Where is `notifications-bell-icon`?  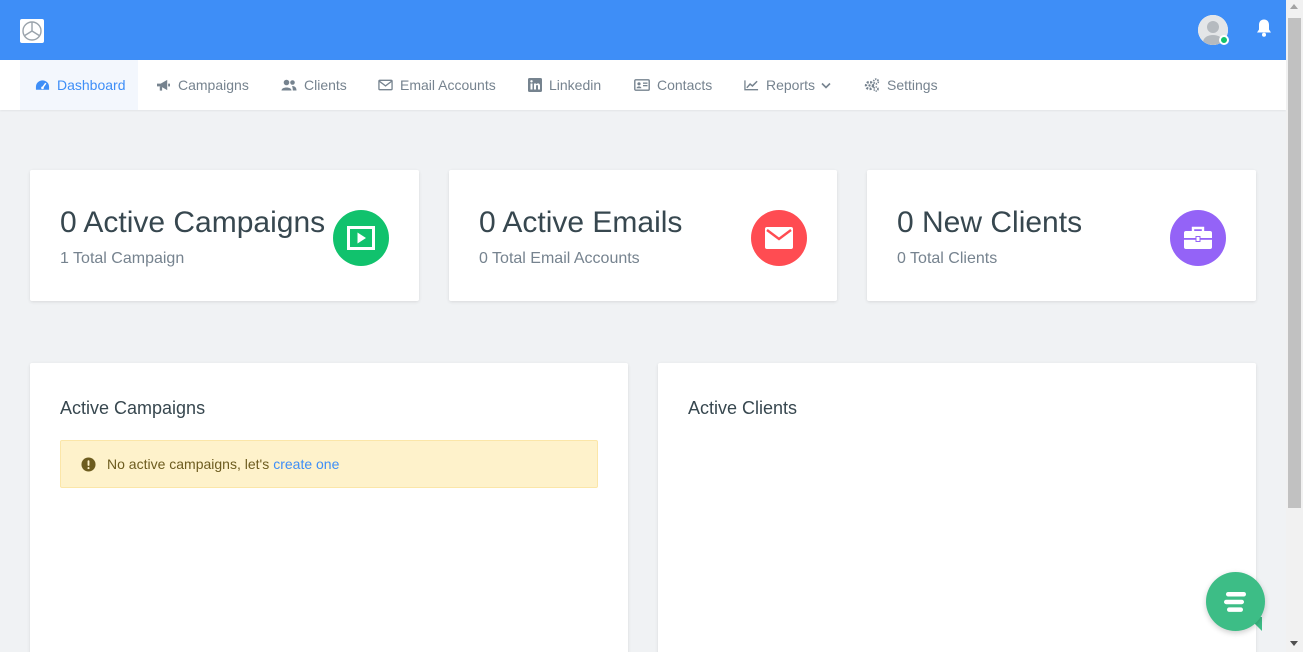
notifications-bell-icon is located at coordinates (1264, 28).